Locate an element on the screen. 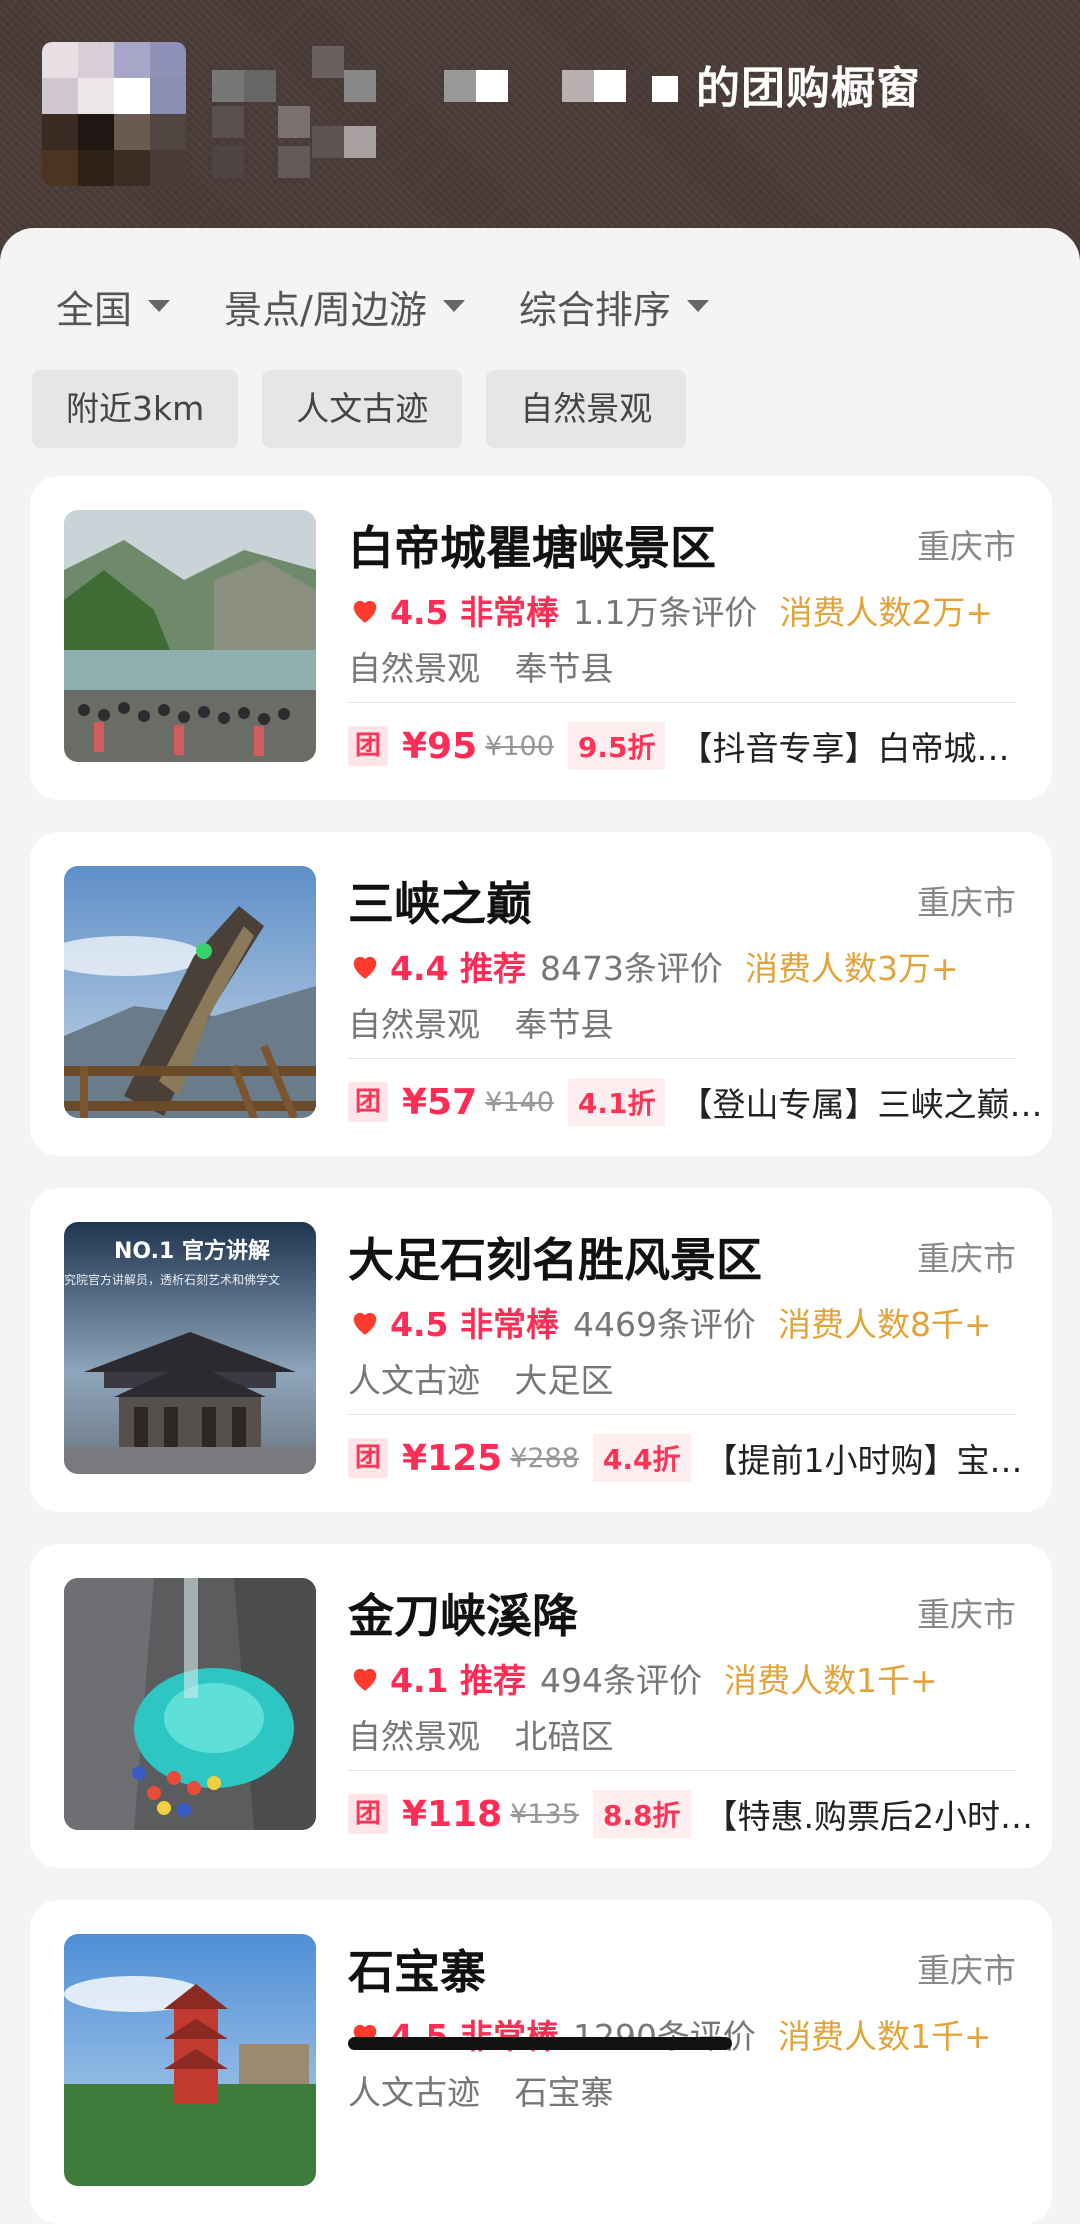 The height and width of the screenshot is (2224, 1080). filter-category-label: 景点/周边游 is located at coordinates (325, 309).